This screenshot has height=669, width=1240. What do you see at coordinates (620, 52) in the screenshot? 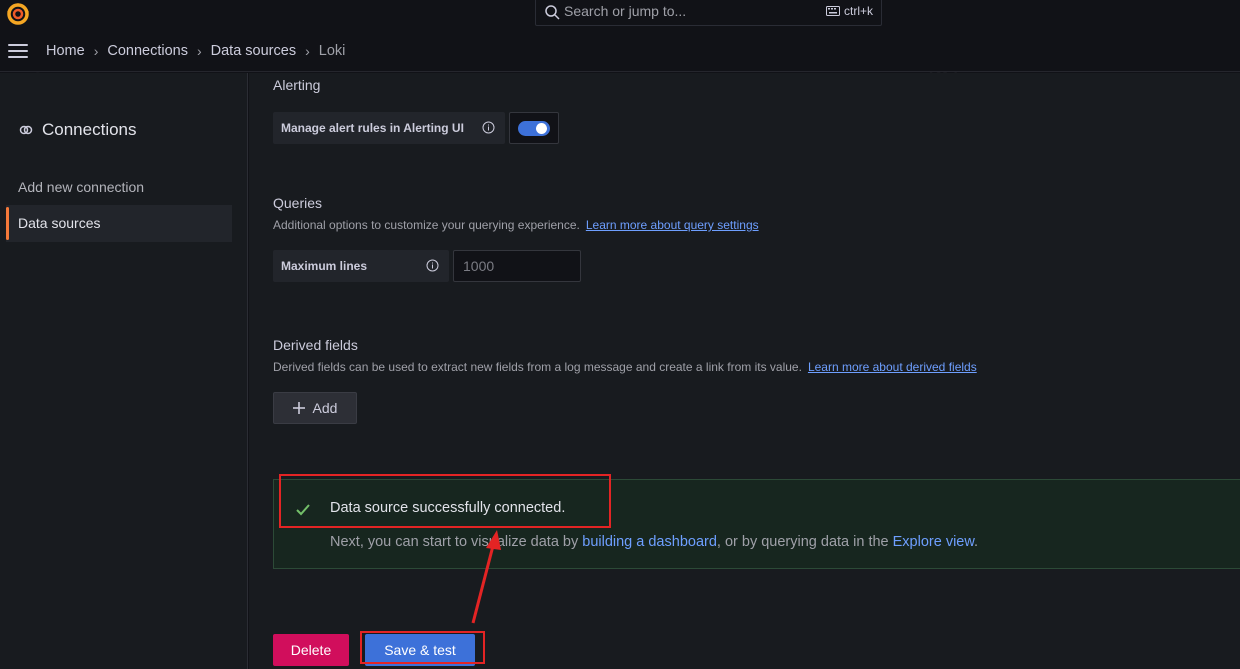
I see `breadcrumb-bar: Home › Connections › Data sources › Loki` at bounding box center [620, 52].